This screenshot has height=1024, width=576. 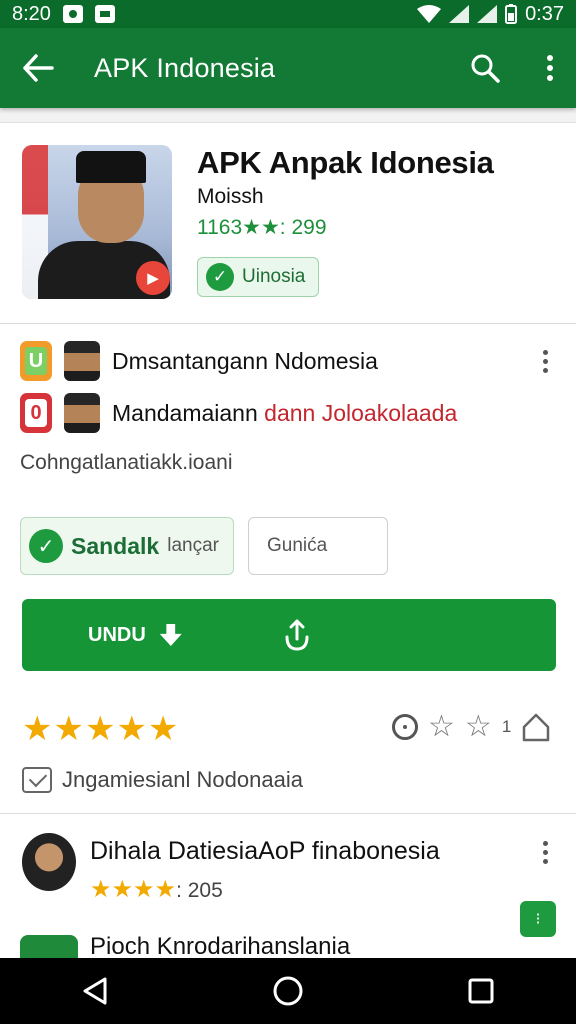 I want to click on signal-icon, so click(x=459, y=14).